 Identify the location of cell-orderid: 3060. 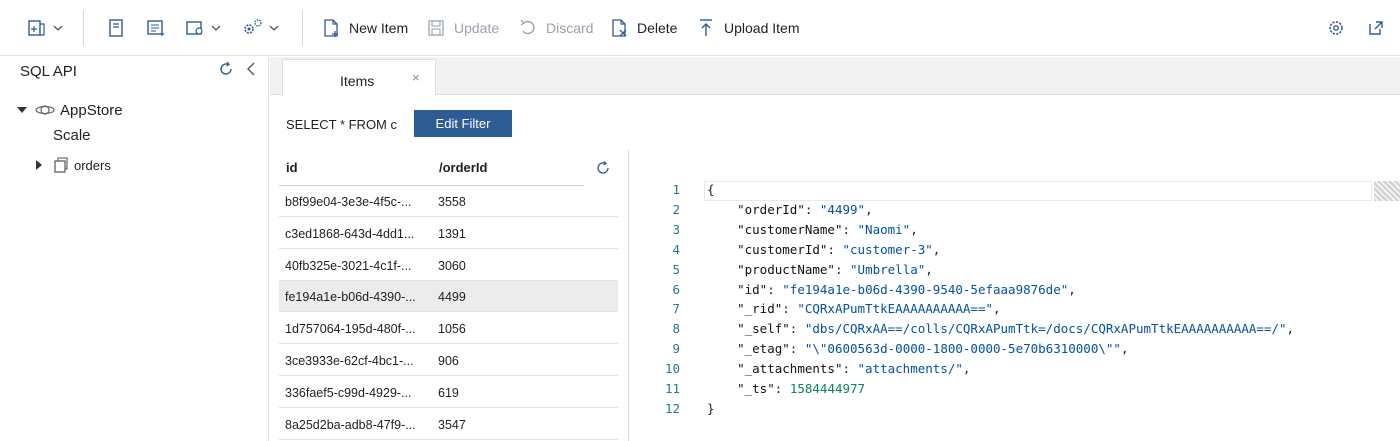
(452, 265).